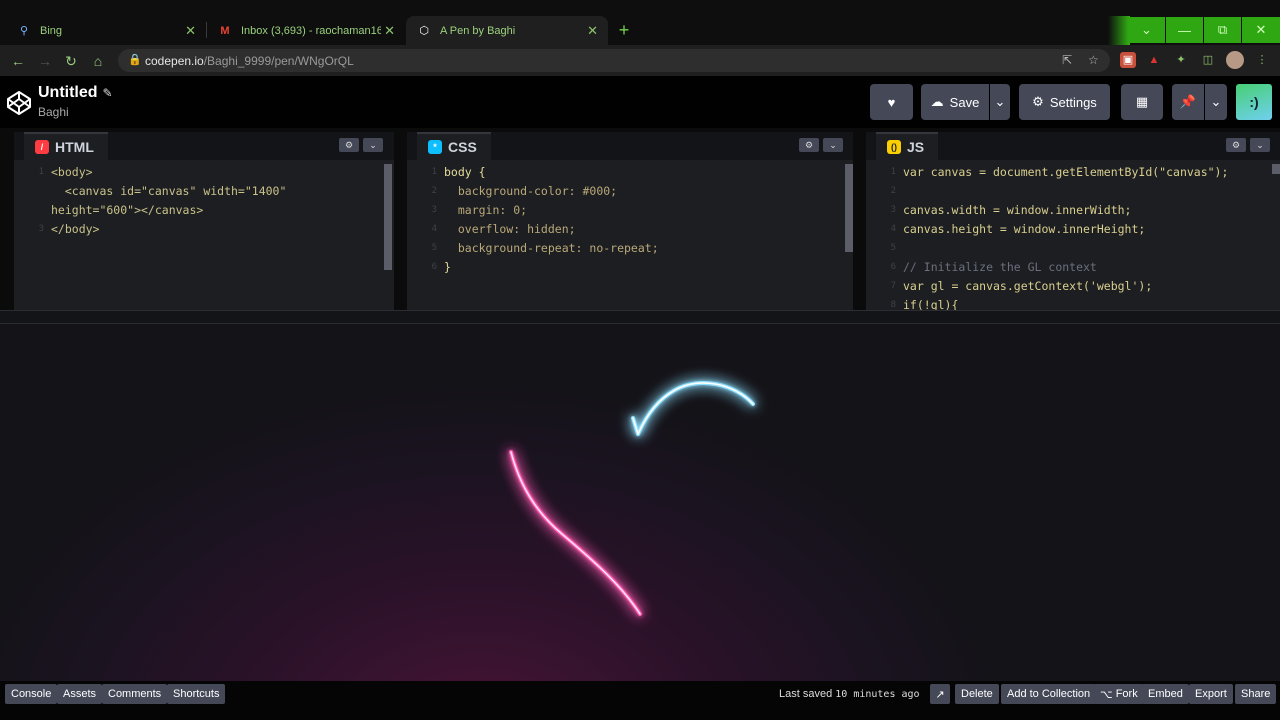 The width and height of the screenshot is (1280, 720). Describe the element at coordinates (1188, 102) in the screenshot. I see `pin-button: 📌` at that location.